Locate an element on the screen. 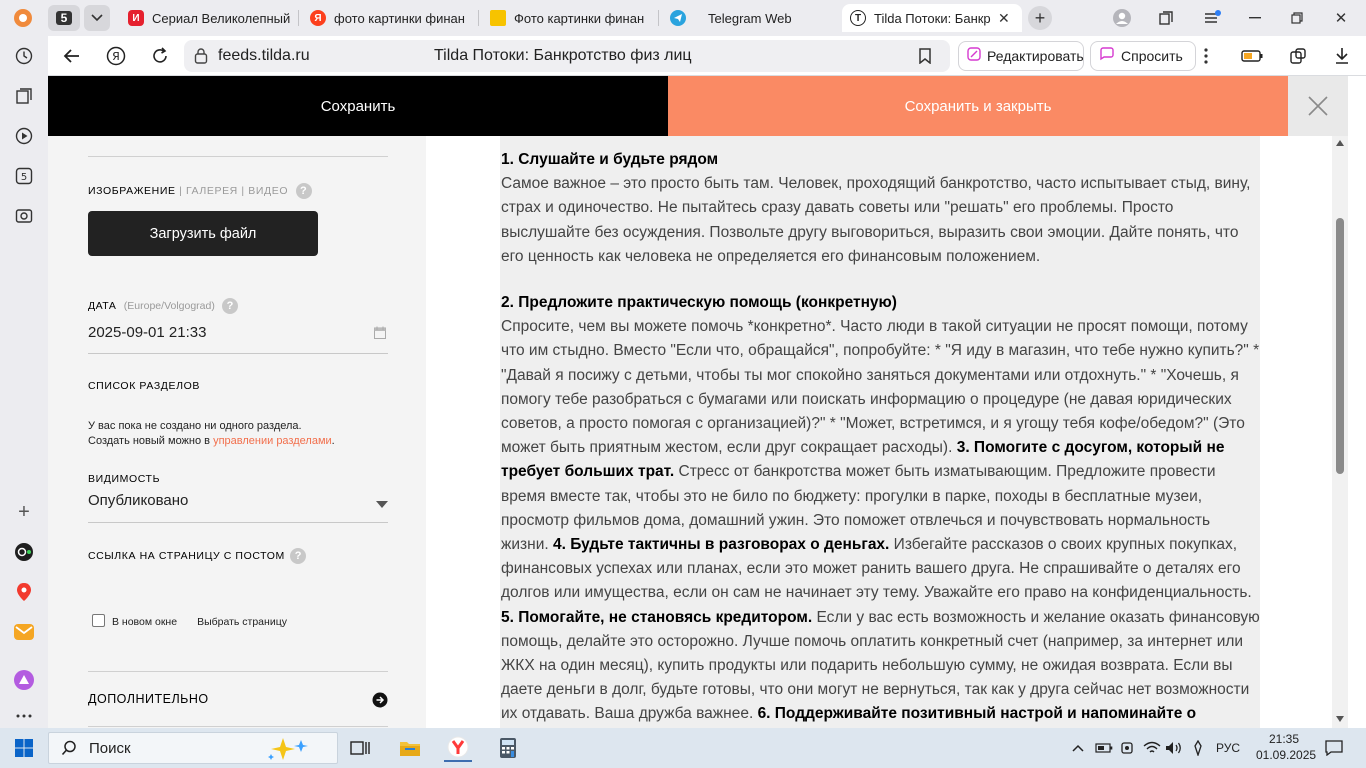 This screenshot has width=1366, height=768. clock: 21:35 01.09.2025 is located at coordinates (1286, 747).